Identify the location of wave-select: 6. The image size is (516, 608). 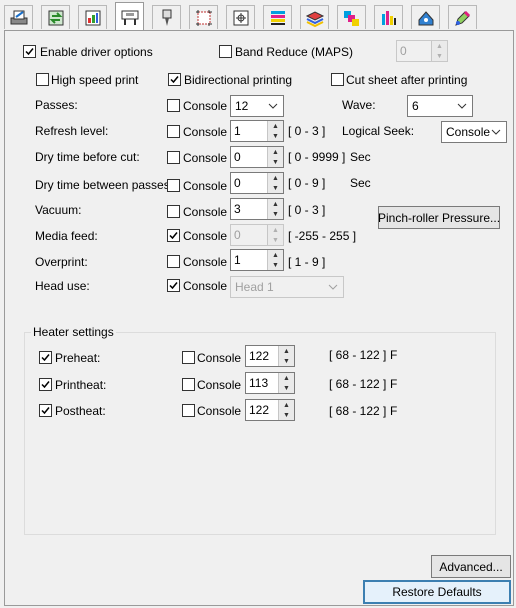
(440, 106).